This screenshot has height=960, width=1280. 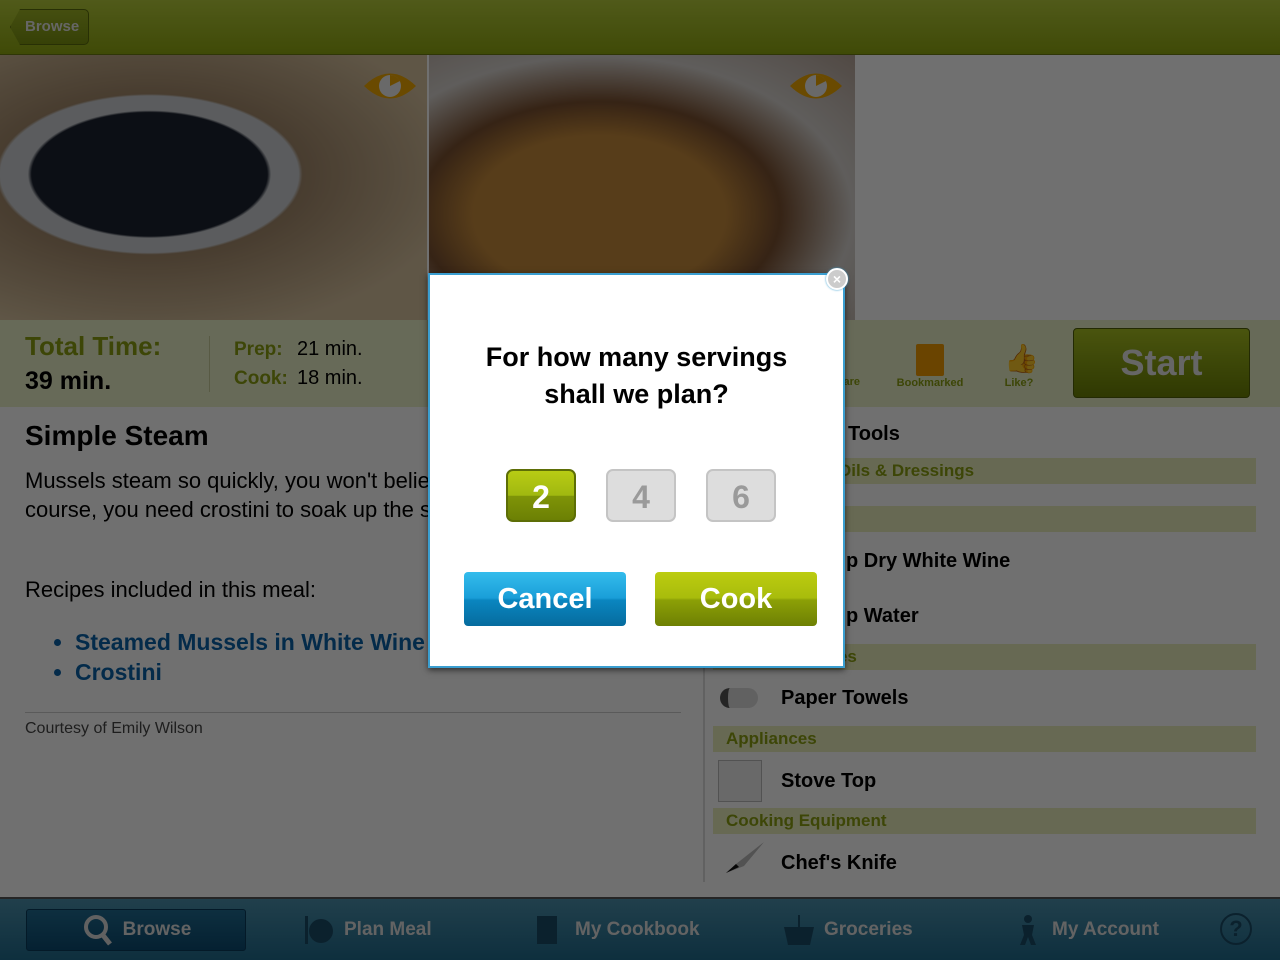 What do you see at coordinates (114, 728) in the screenshot?
I see `recipe-credit: Courtesy of Emily Wilson` at bounding box center [114, 728].